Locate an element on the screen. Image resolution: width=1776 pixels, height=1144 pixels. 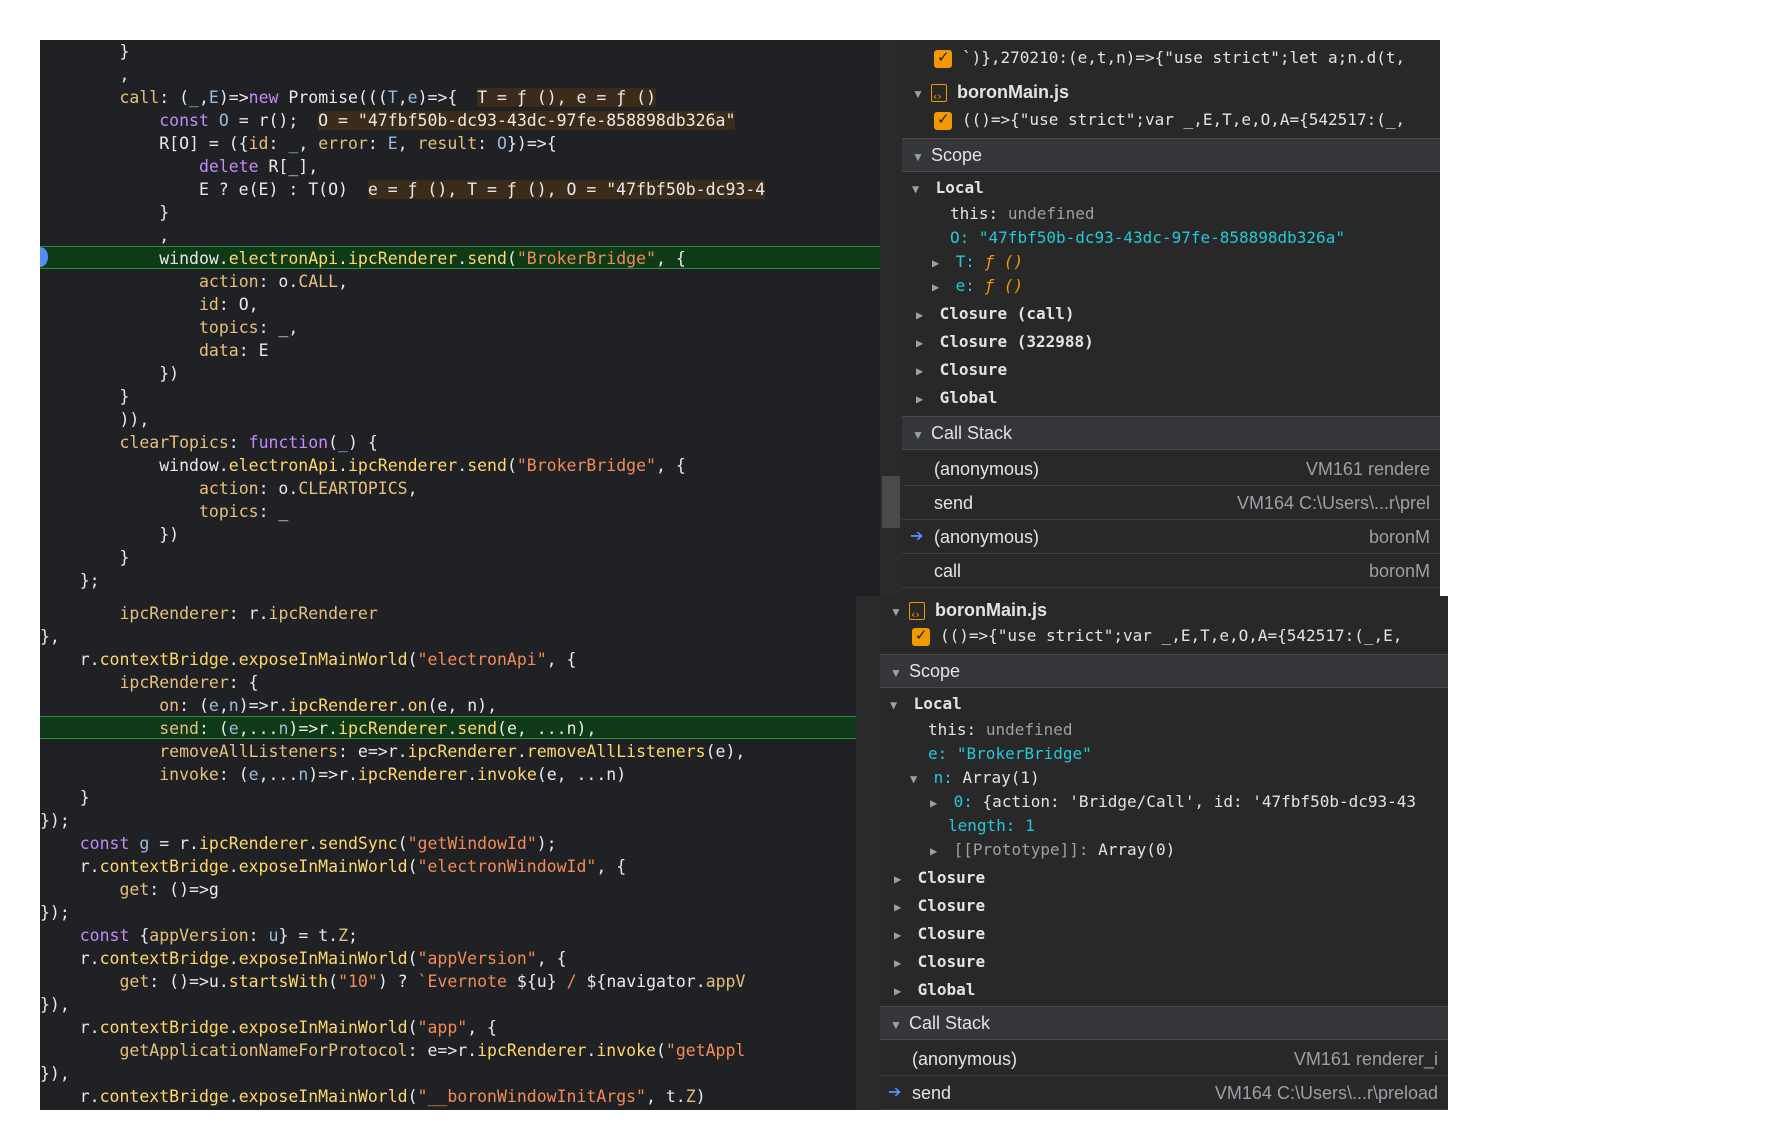
scrollbar-thumb is located at coordinates (891, 502).